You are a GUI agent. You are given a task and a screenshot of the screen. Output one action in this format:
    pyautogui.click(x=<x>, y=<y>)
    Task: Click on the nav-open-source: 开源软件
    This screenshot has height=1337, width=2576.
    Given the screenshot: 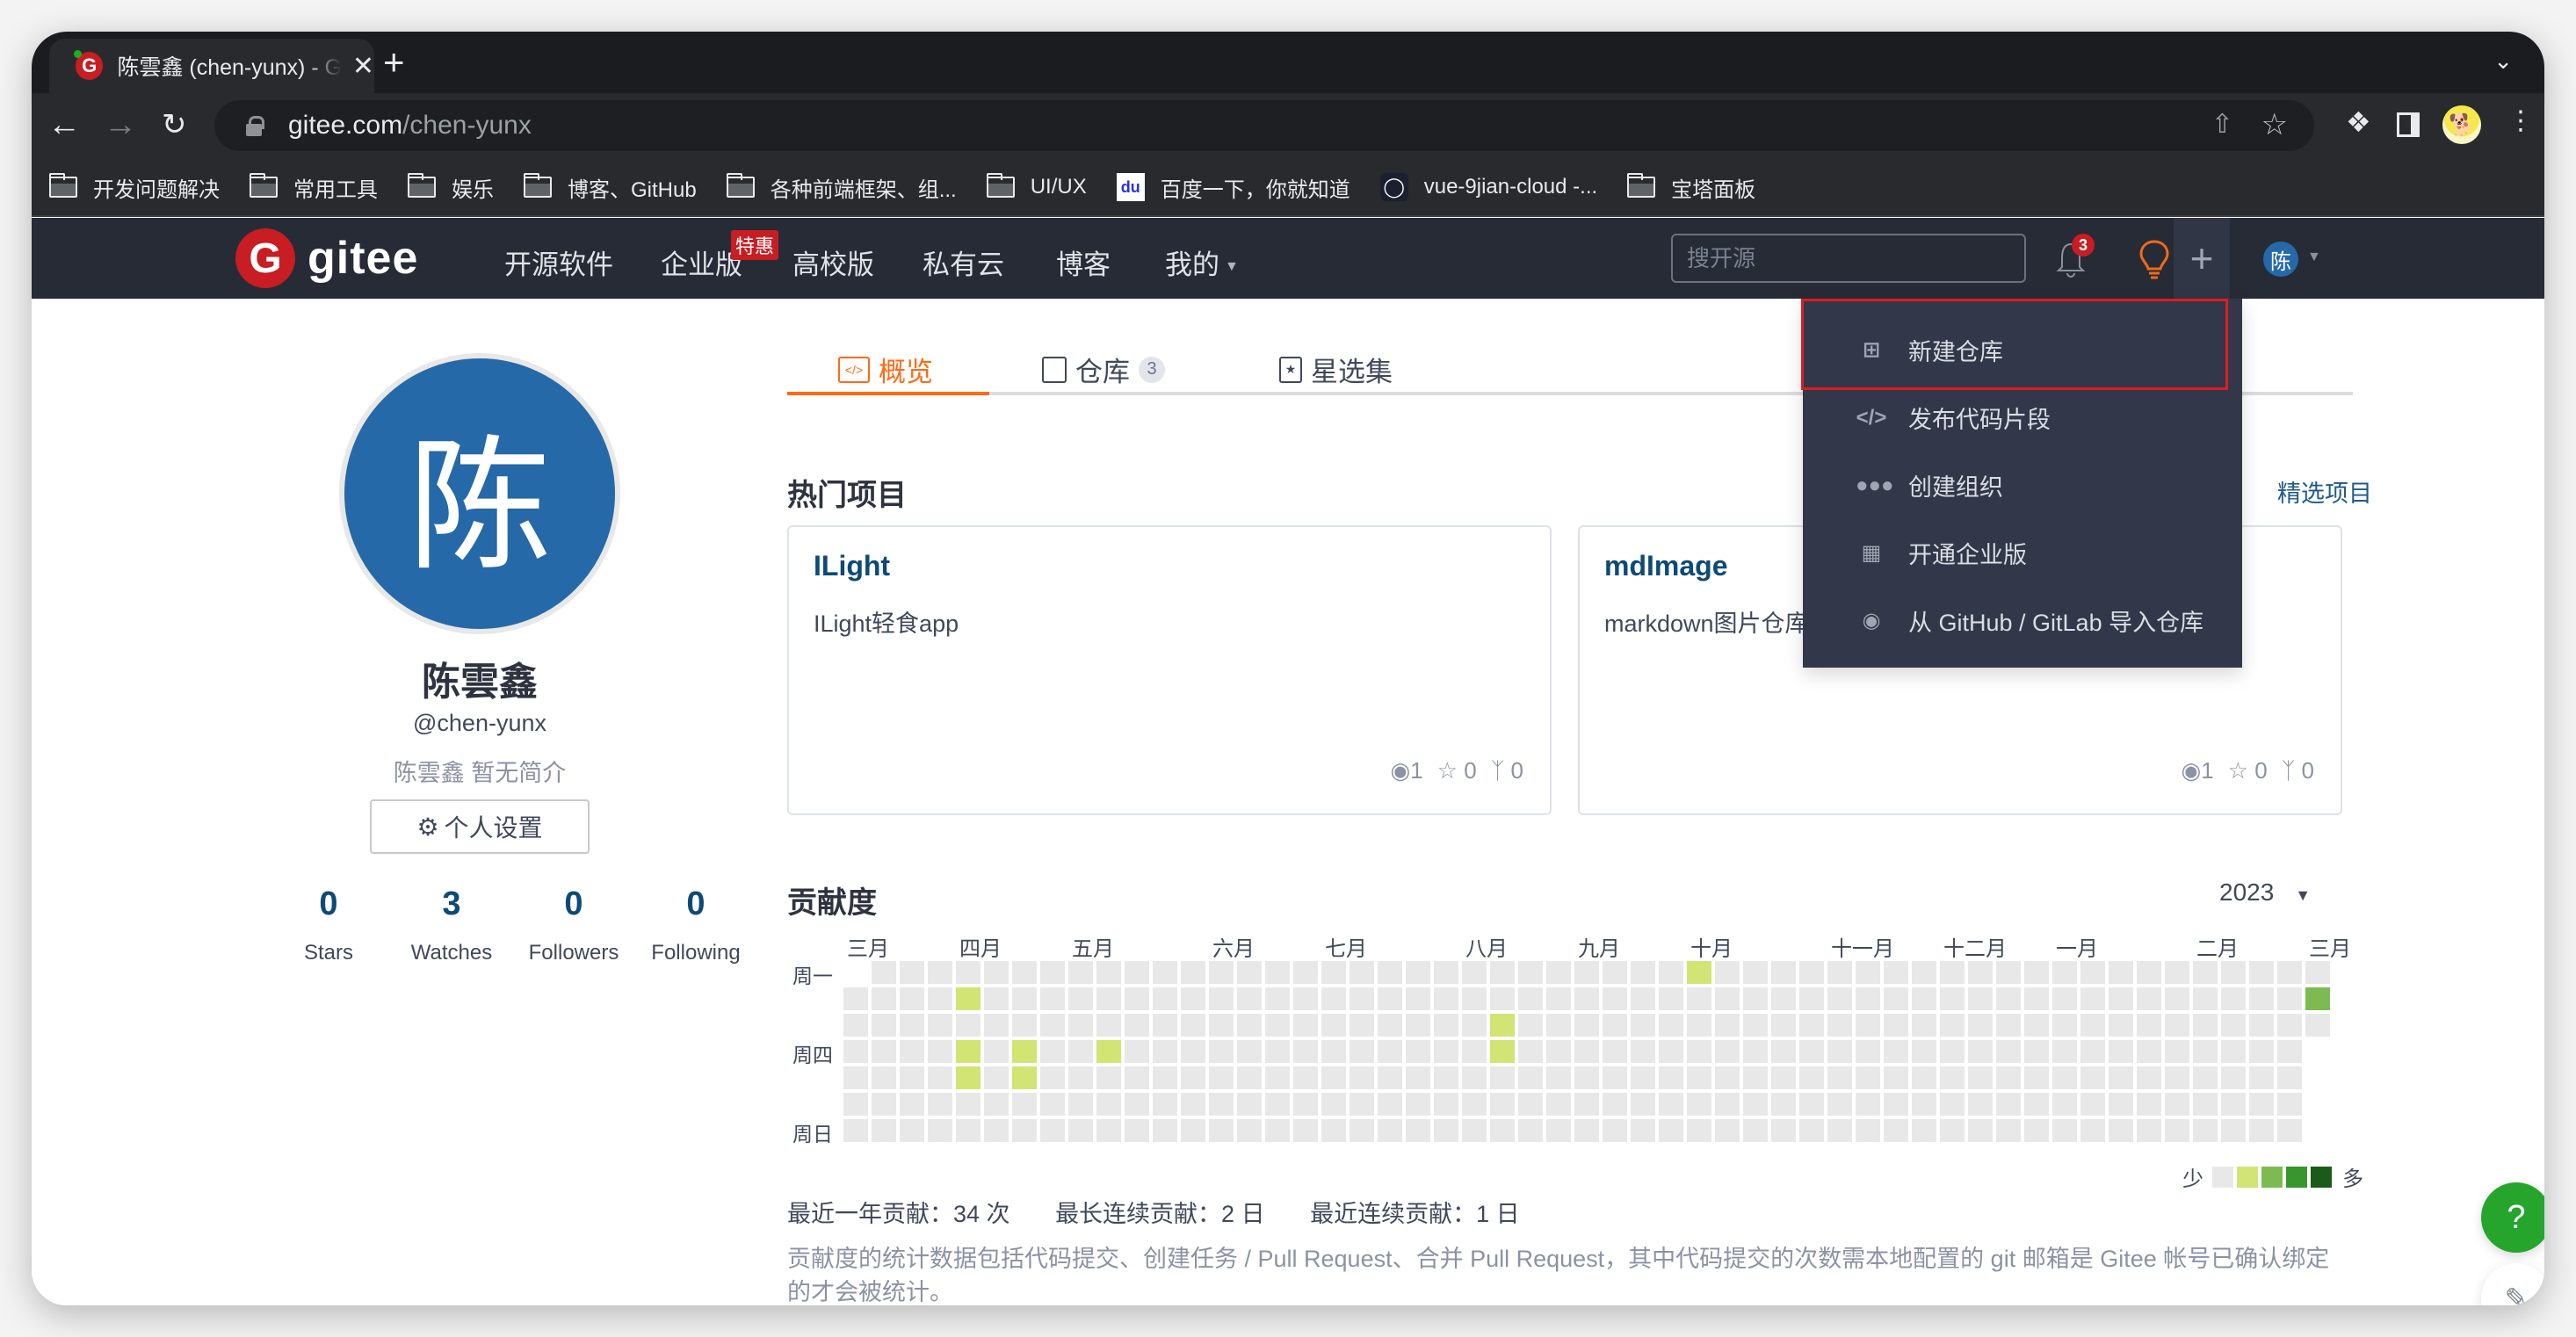 What is the action you would take?
    pyautogui.click(x=558, y=262)
    